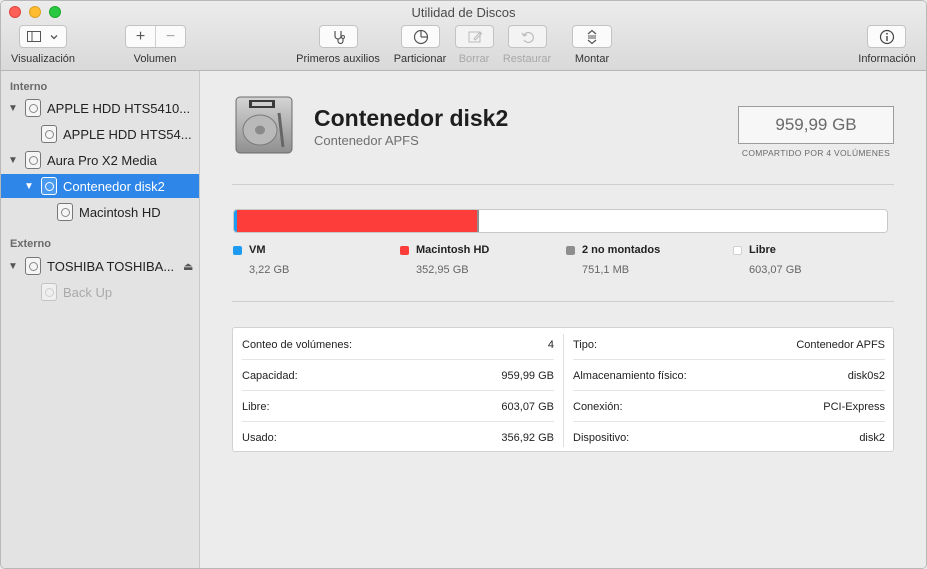  What do you see at coordinates (54, 36) in the screenshot?
I see `chevron-down-icon` at bounding box center [54, 36].